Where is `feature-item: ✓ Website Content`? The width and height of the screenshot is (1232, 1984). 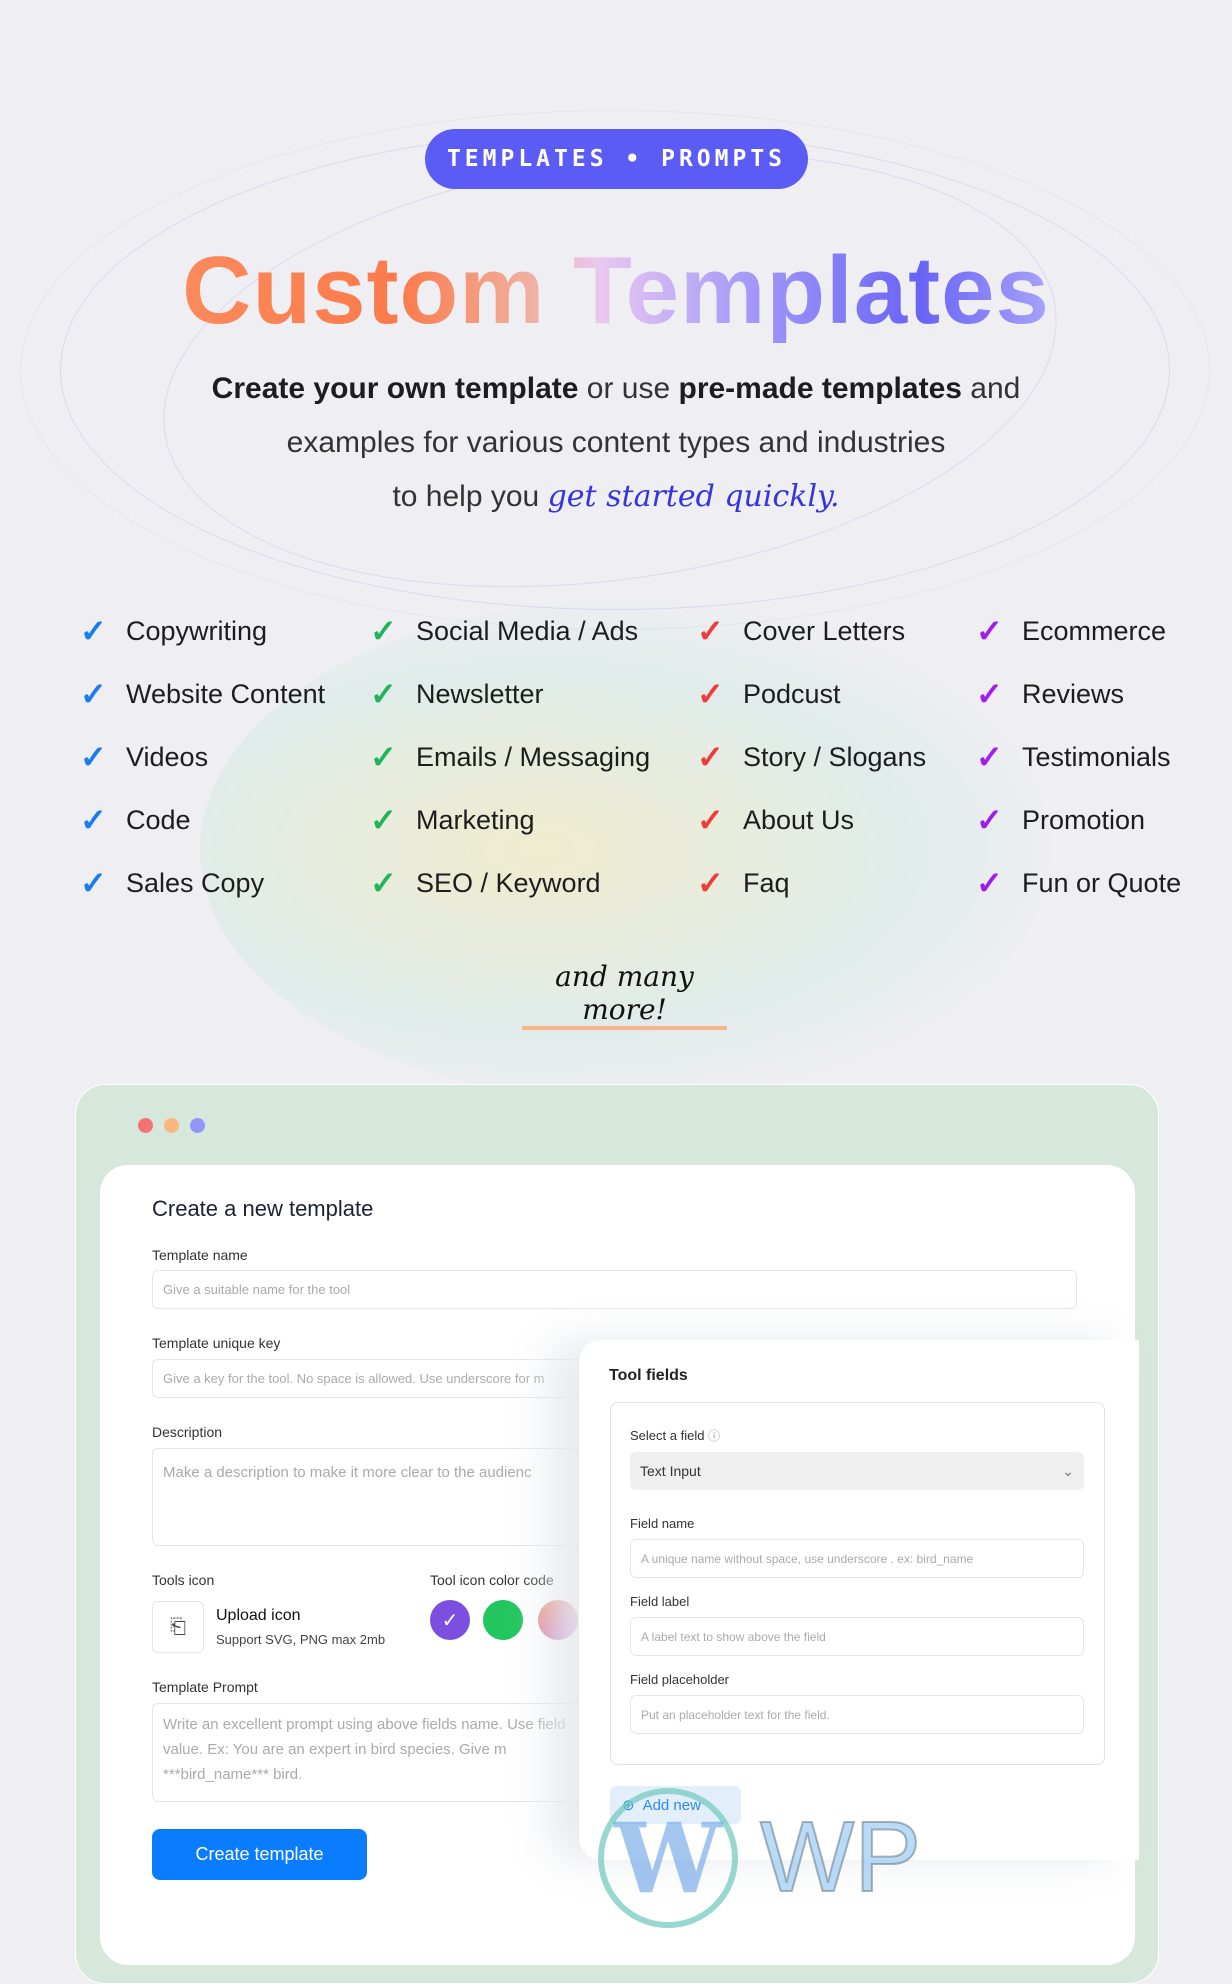 feature-item: ✓ Website Content is located at coordinates (202, 694).